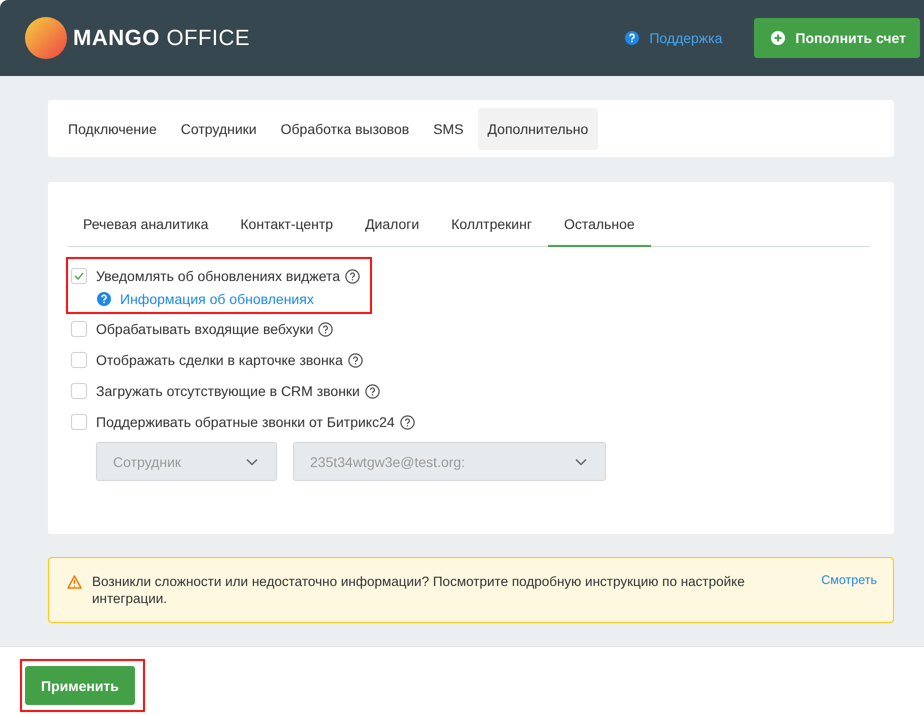  What do you see at coordinates (538, 129) in the screenshot?
I see `tab: Дополнительно` at bounding box center [538, 129].